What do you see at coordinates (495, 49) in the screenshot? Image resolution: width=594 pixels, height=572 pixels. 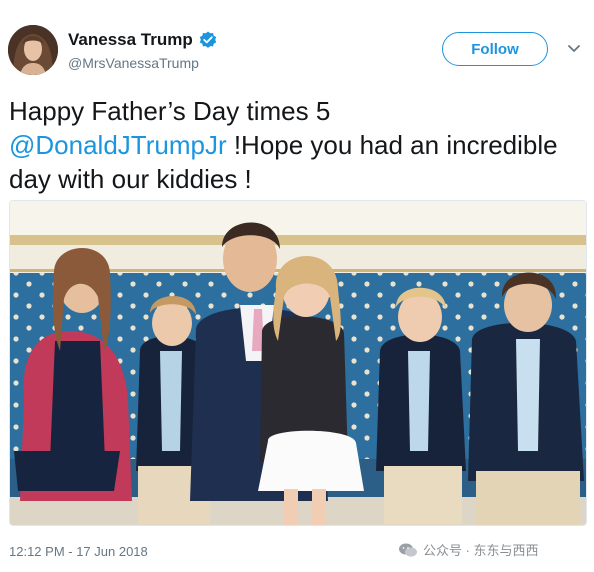 I see `follow-button: Follow` at bounding box center [495, 49].